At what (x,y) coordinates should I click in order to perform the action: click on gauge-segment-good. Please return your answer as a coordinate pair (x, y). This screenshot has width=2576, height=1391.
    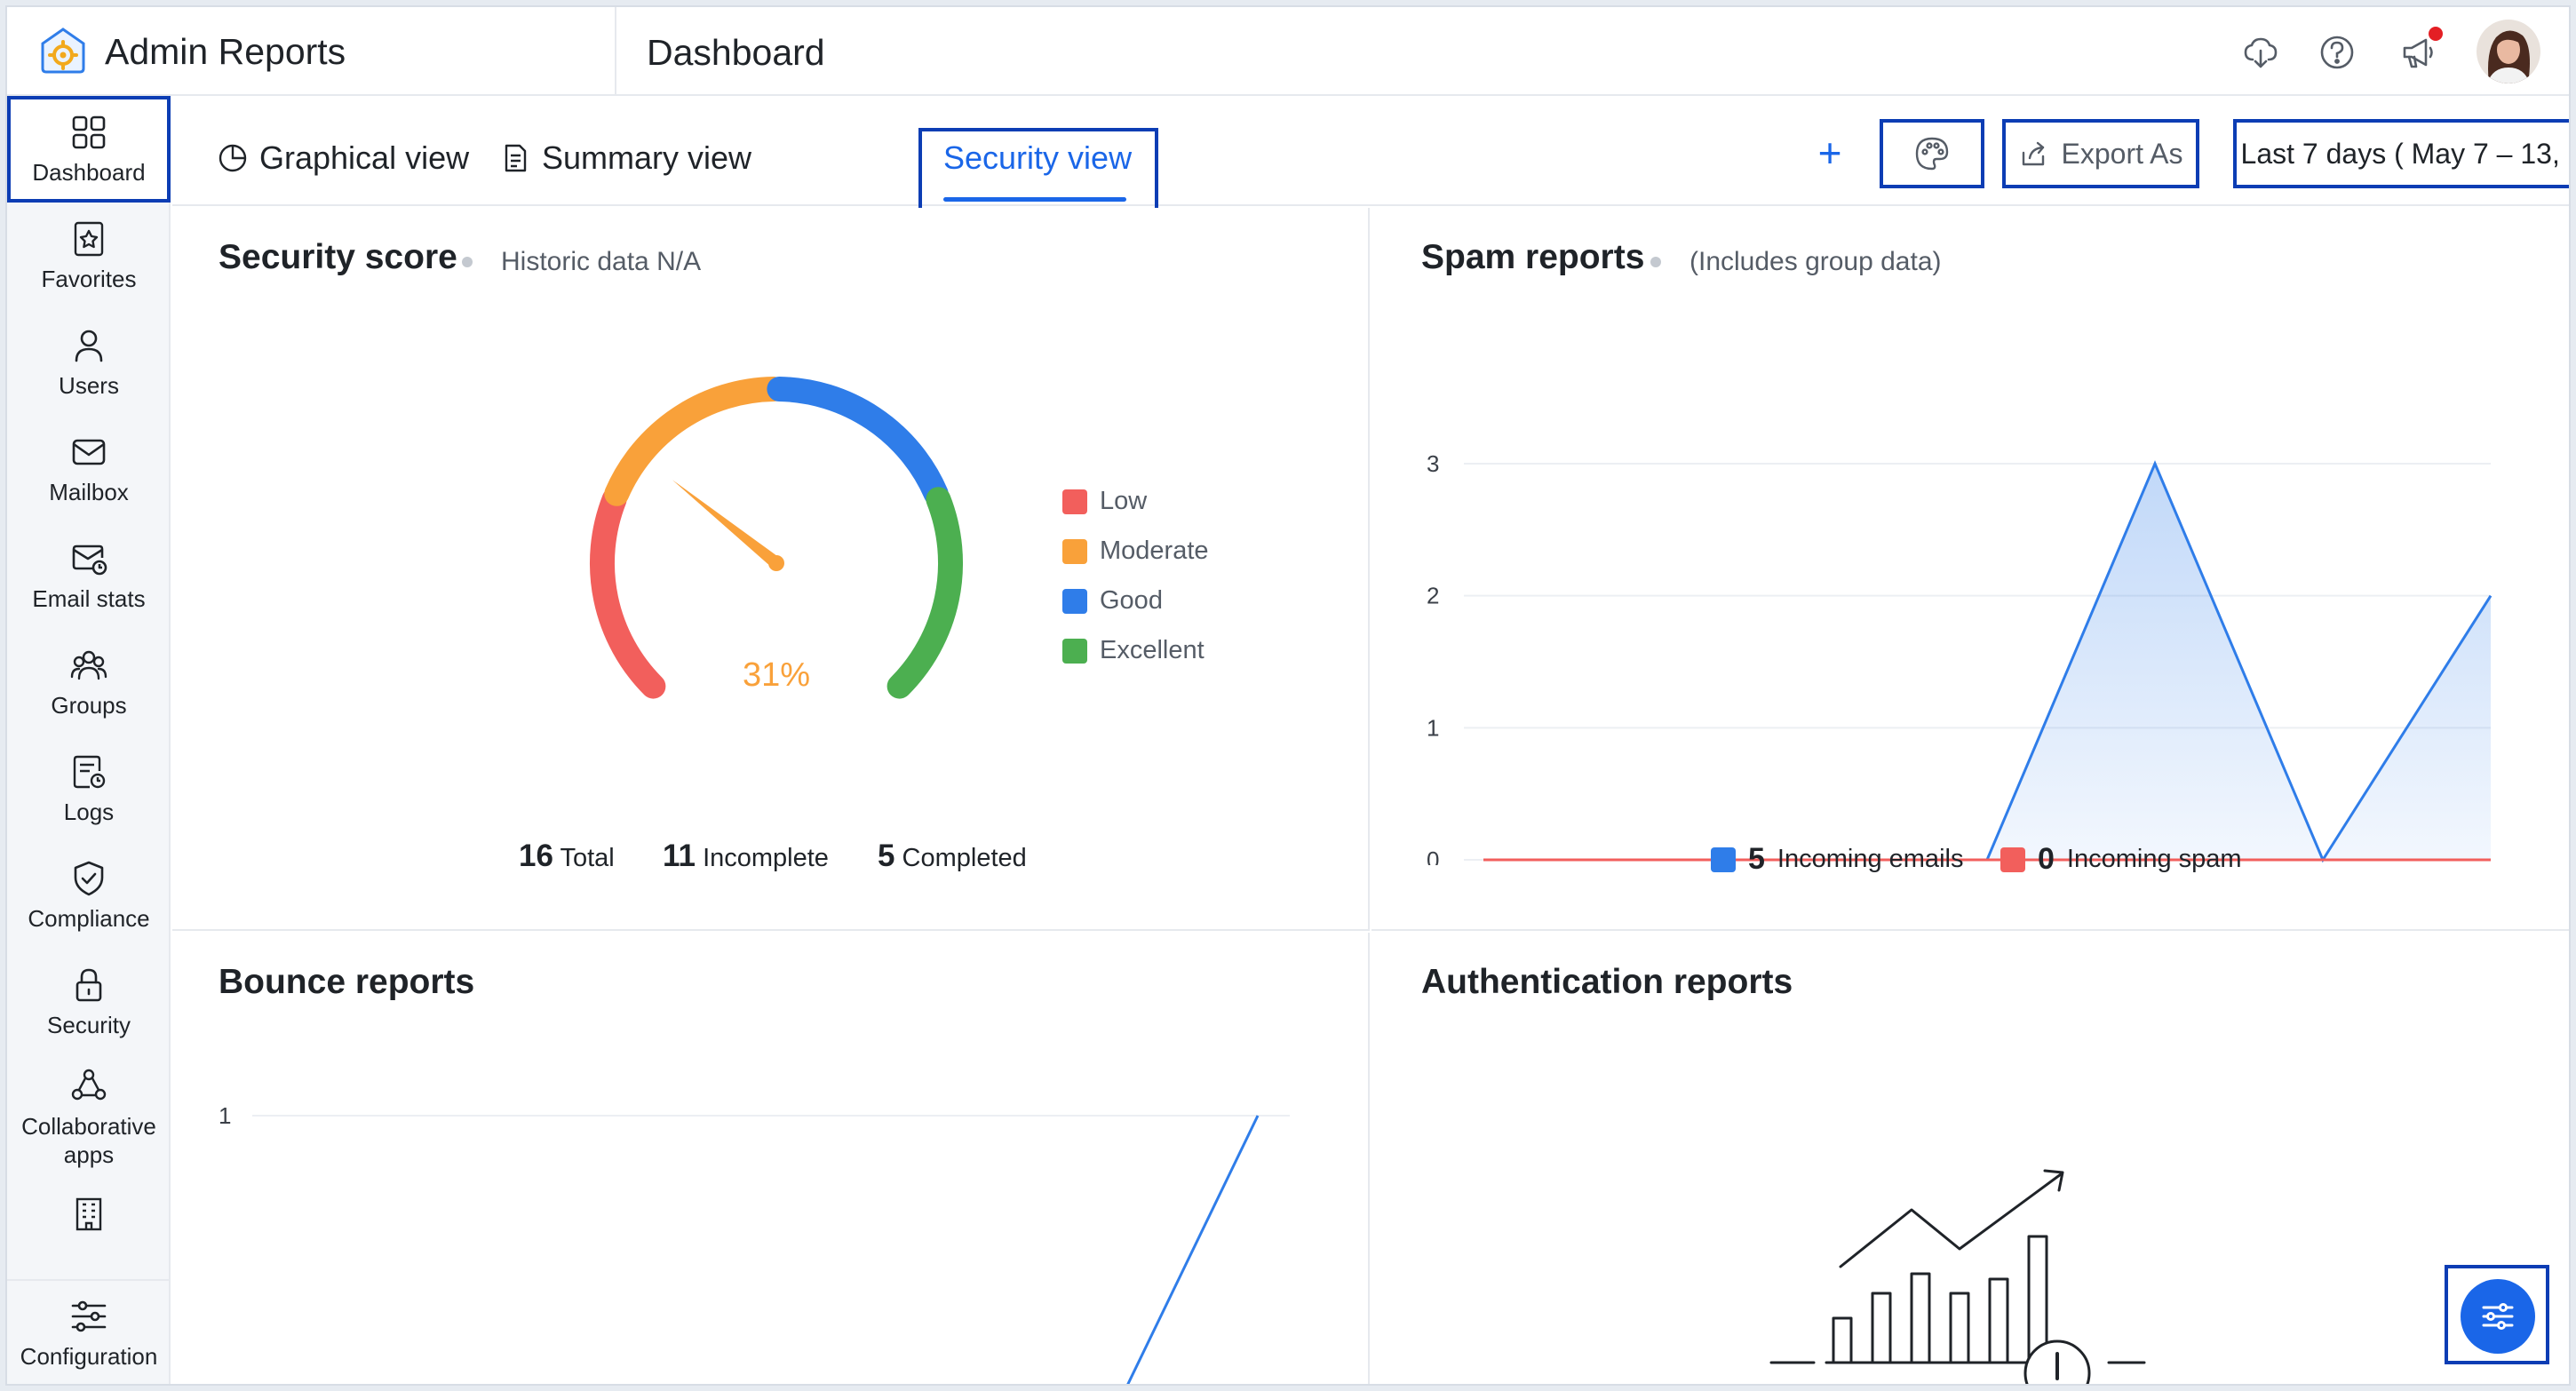
    Looking at the image, I should click on (858, 441).